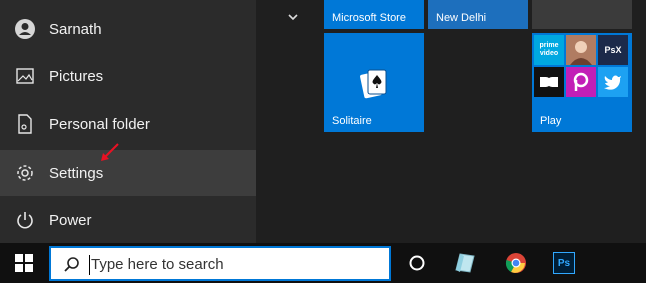 The height and width of the screenshot is (283, 646). What do you see at coordinates (128, 220) in the screenshot?
I see `rail-item-power: Power` at bounding box center [128, 220].